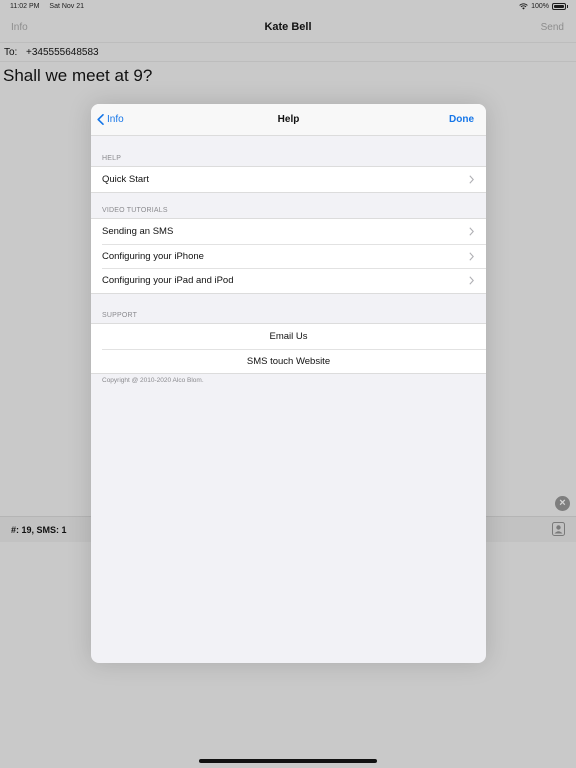 This screenshot has width=576, height=768. What do you see at coordinates (153, 380) in the screenshot?
I see `copyright-footer: Copyright @ 2010-2020 Alco Blom.` at bounding box center [153, 380].